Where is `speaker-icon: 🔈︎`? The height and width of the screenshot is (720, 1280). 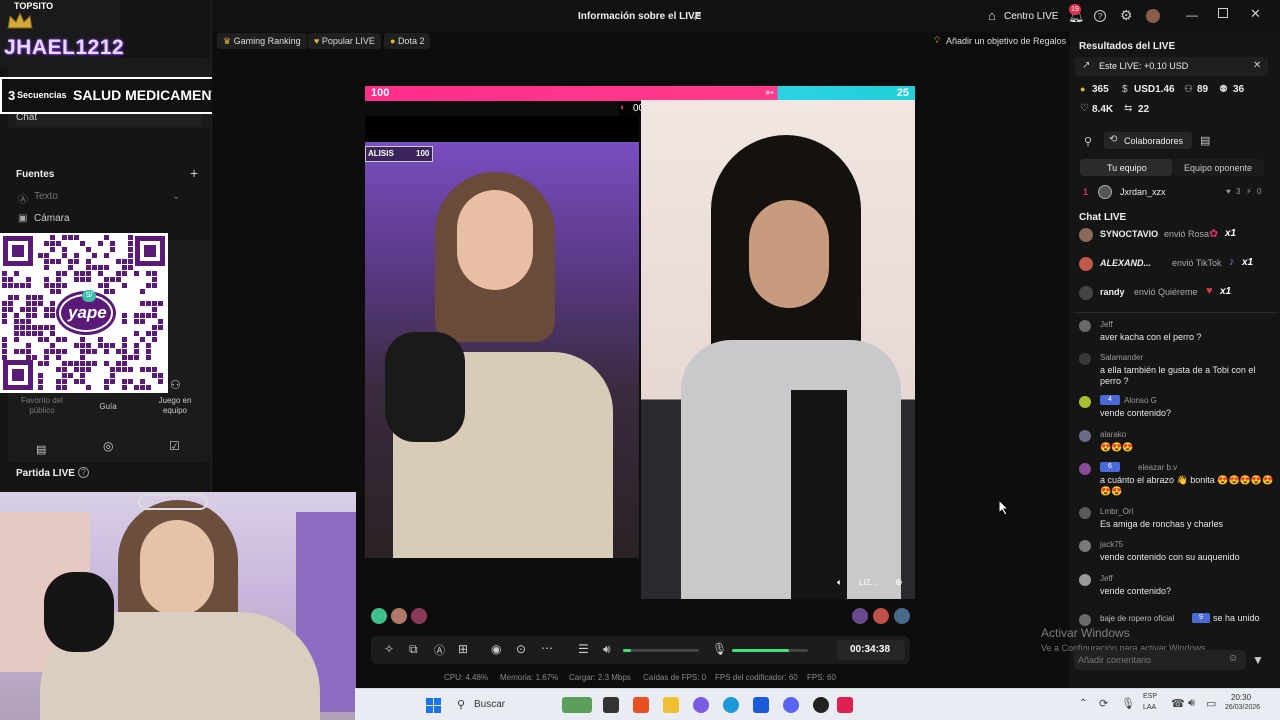 speaker-icon: 🔈︎ is located at coordinates (839, 582).